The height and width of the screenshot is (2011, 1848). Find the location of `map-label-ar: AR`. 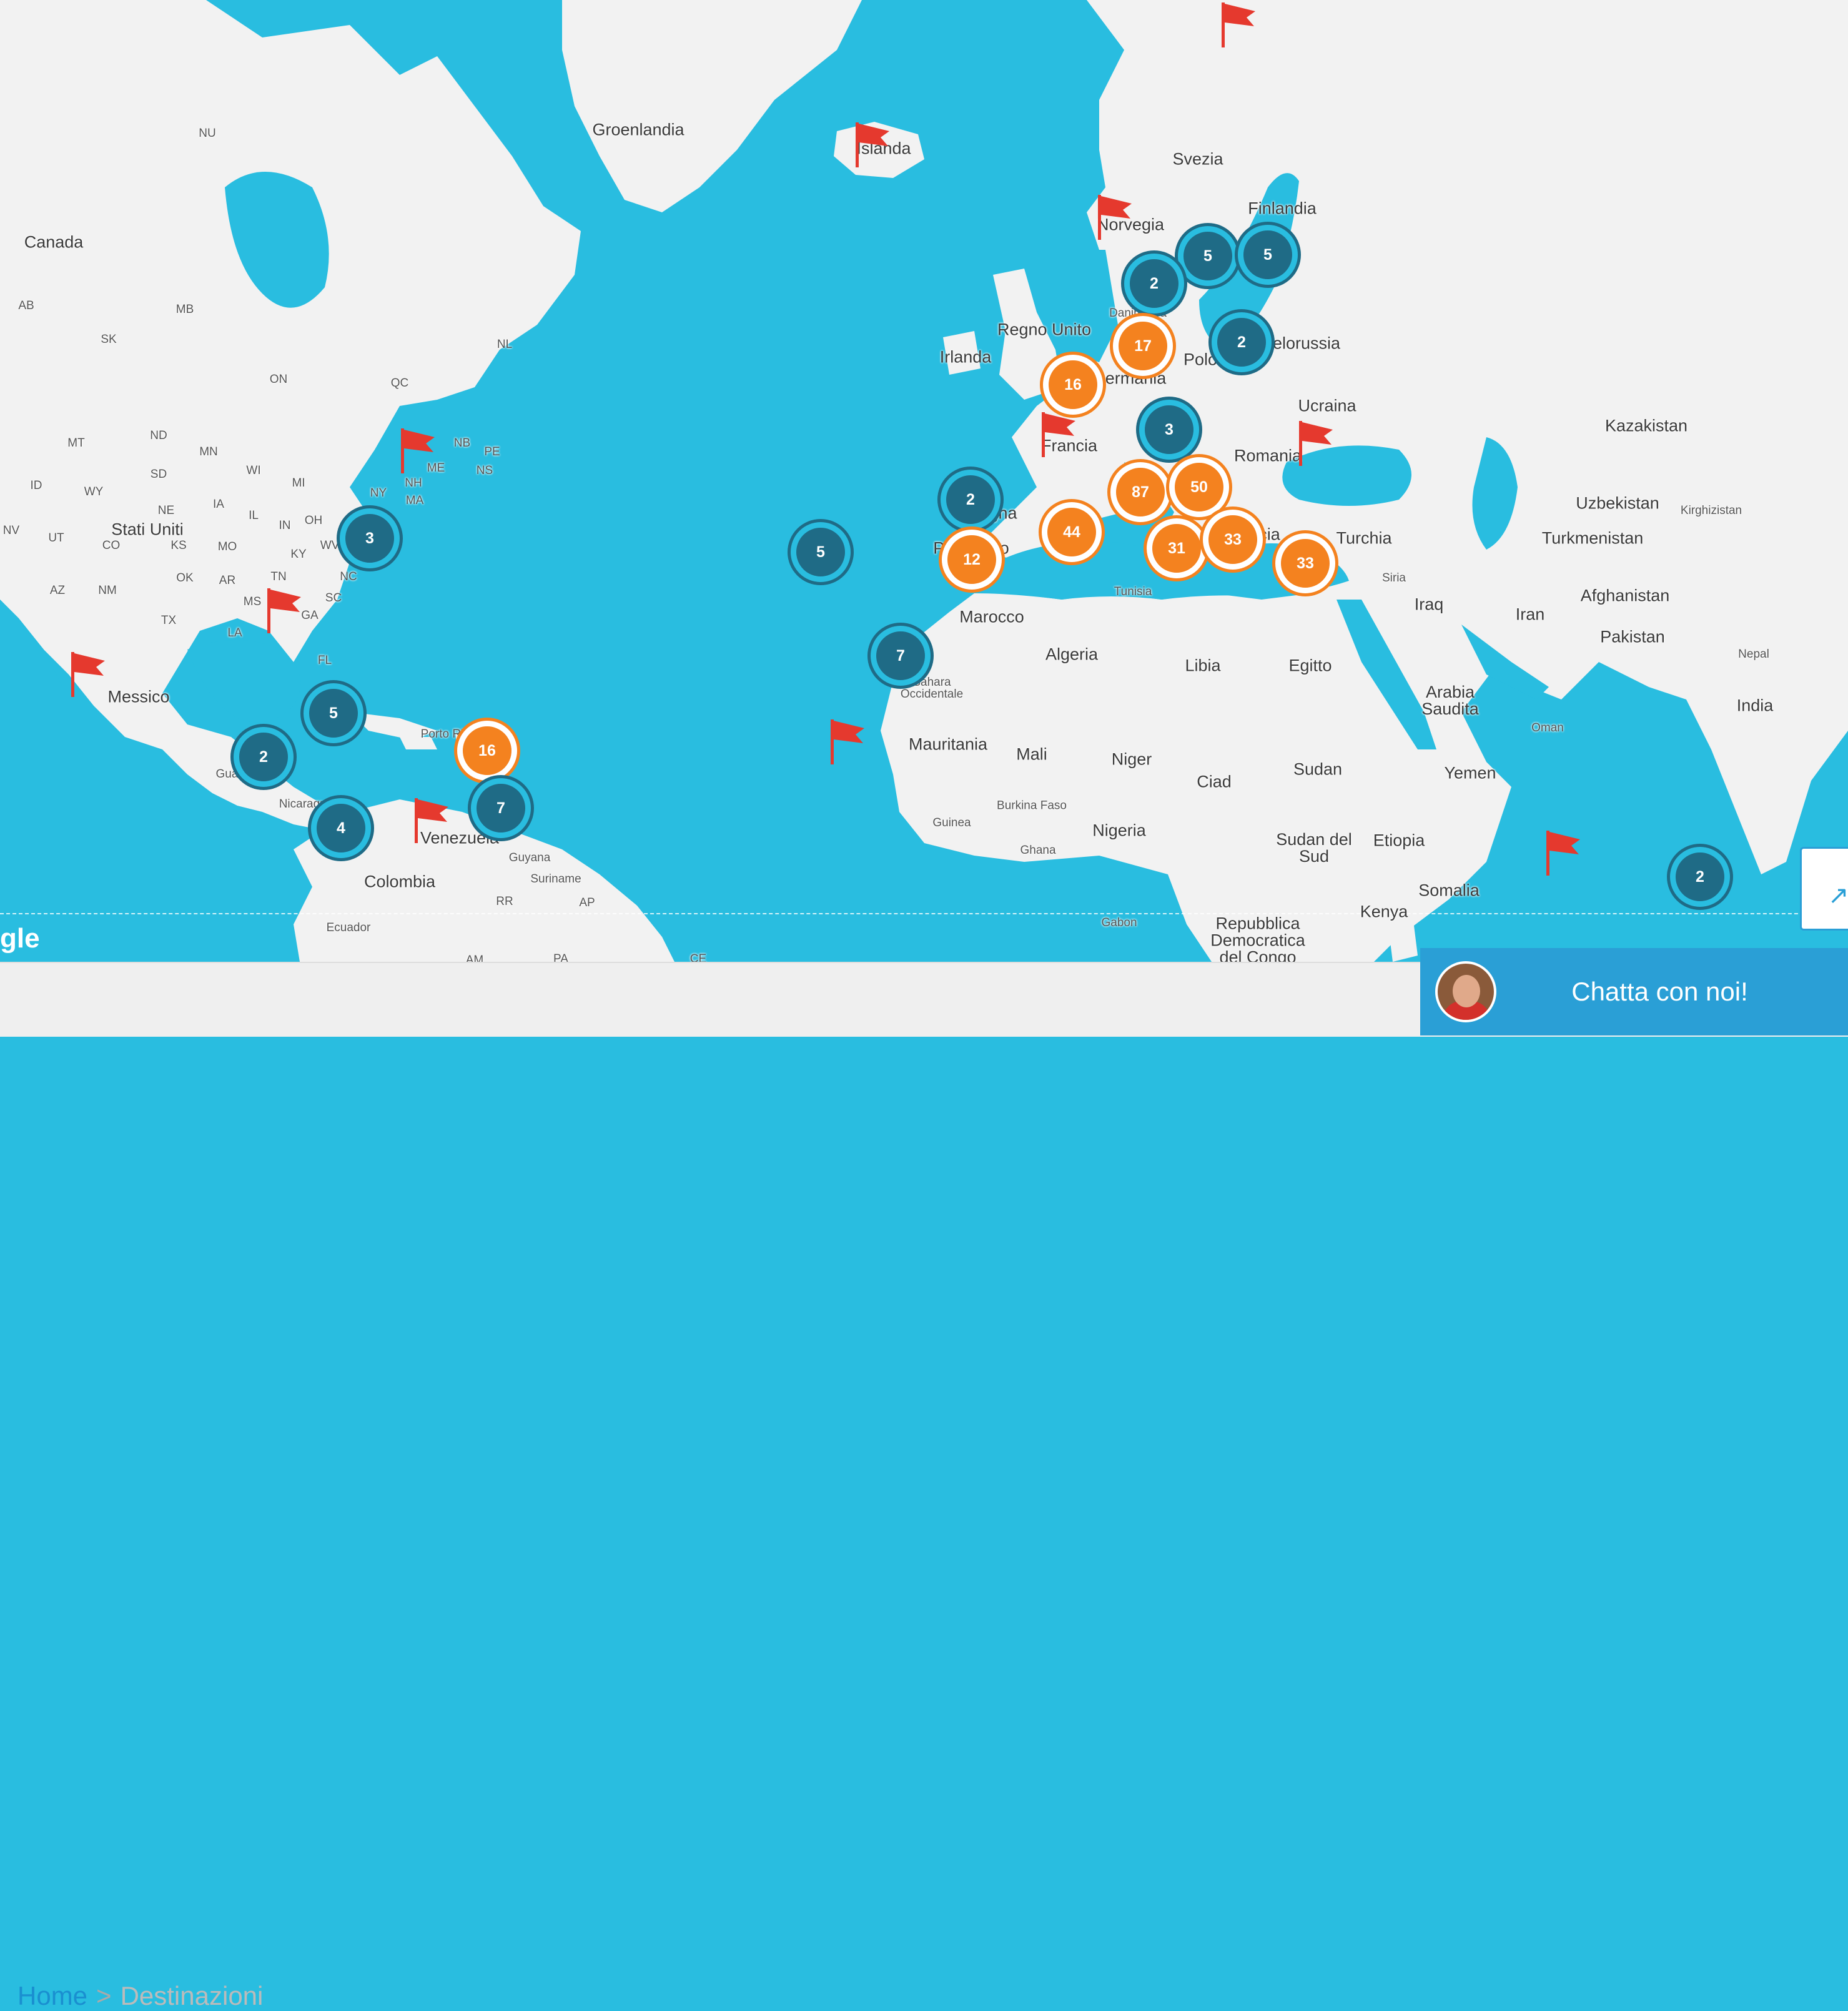

map-label-ar: AR is located at coordinates (228, 580).